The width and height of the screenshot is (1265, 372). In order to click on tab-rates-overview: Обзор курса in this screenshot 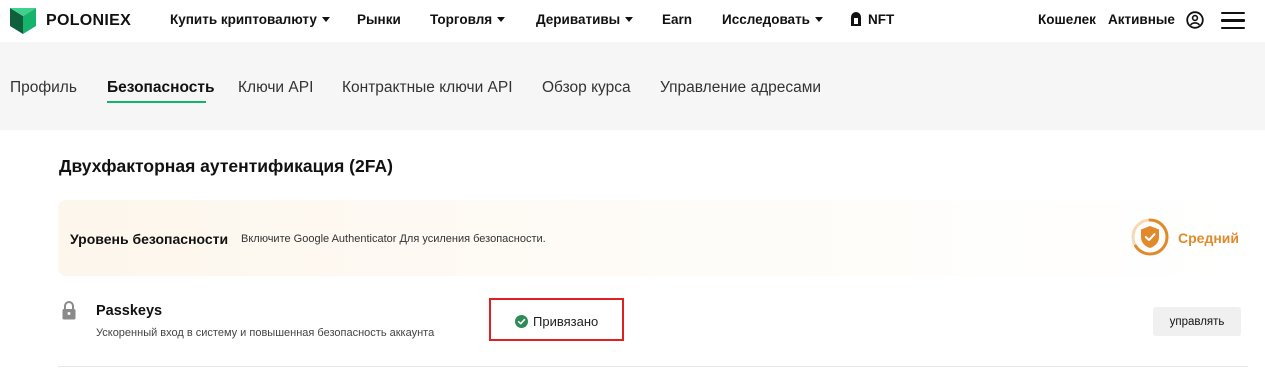, I will do `click(586, 88)`.